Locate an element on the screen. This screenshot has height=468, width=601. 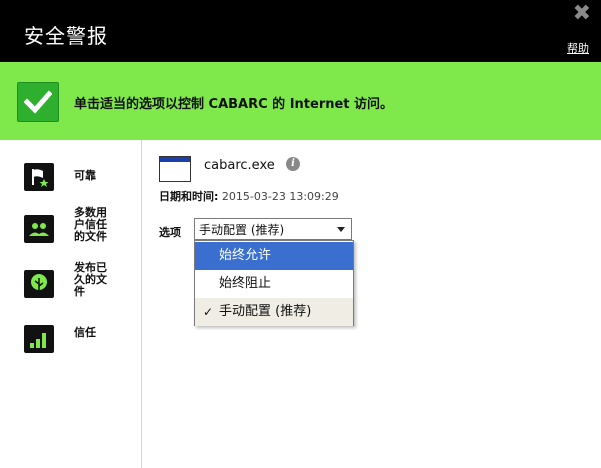
chevron-down-icon is located at coordinates (341, 229).